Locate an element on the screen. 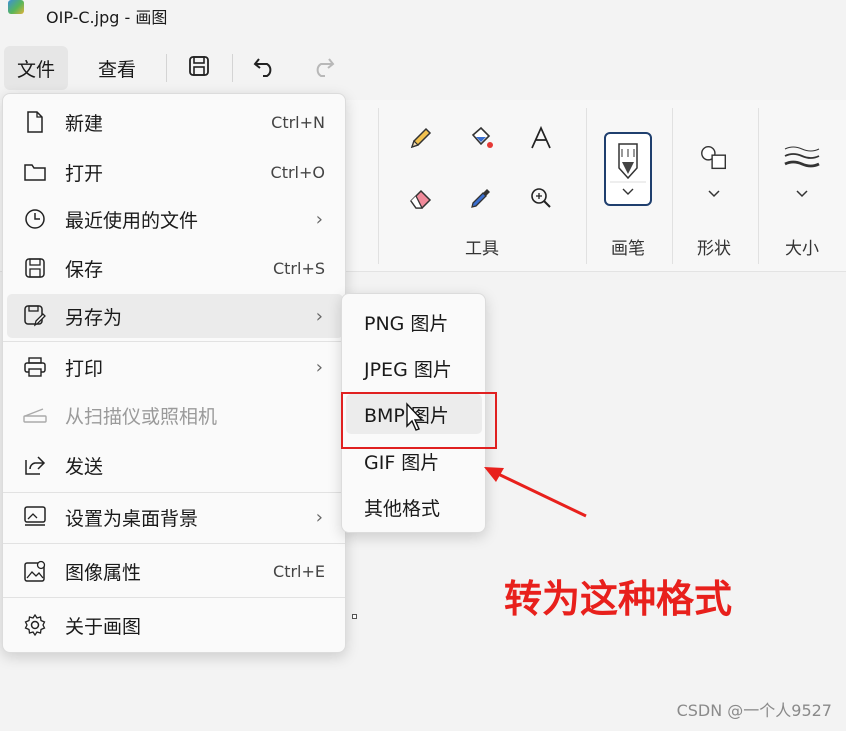  annotation-text: 转为这种格式 is located at coordinates (618, 599).